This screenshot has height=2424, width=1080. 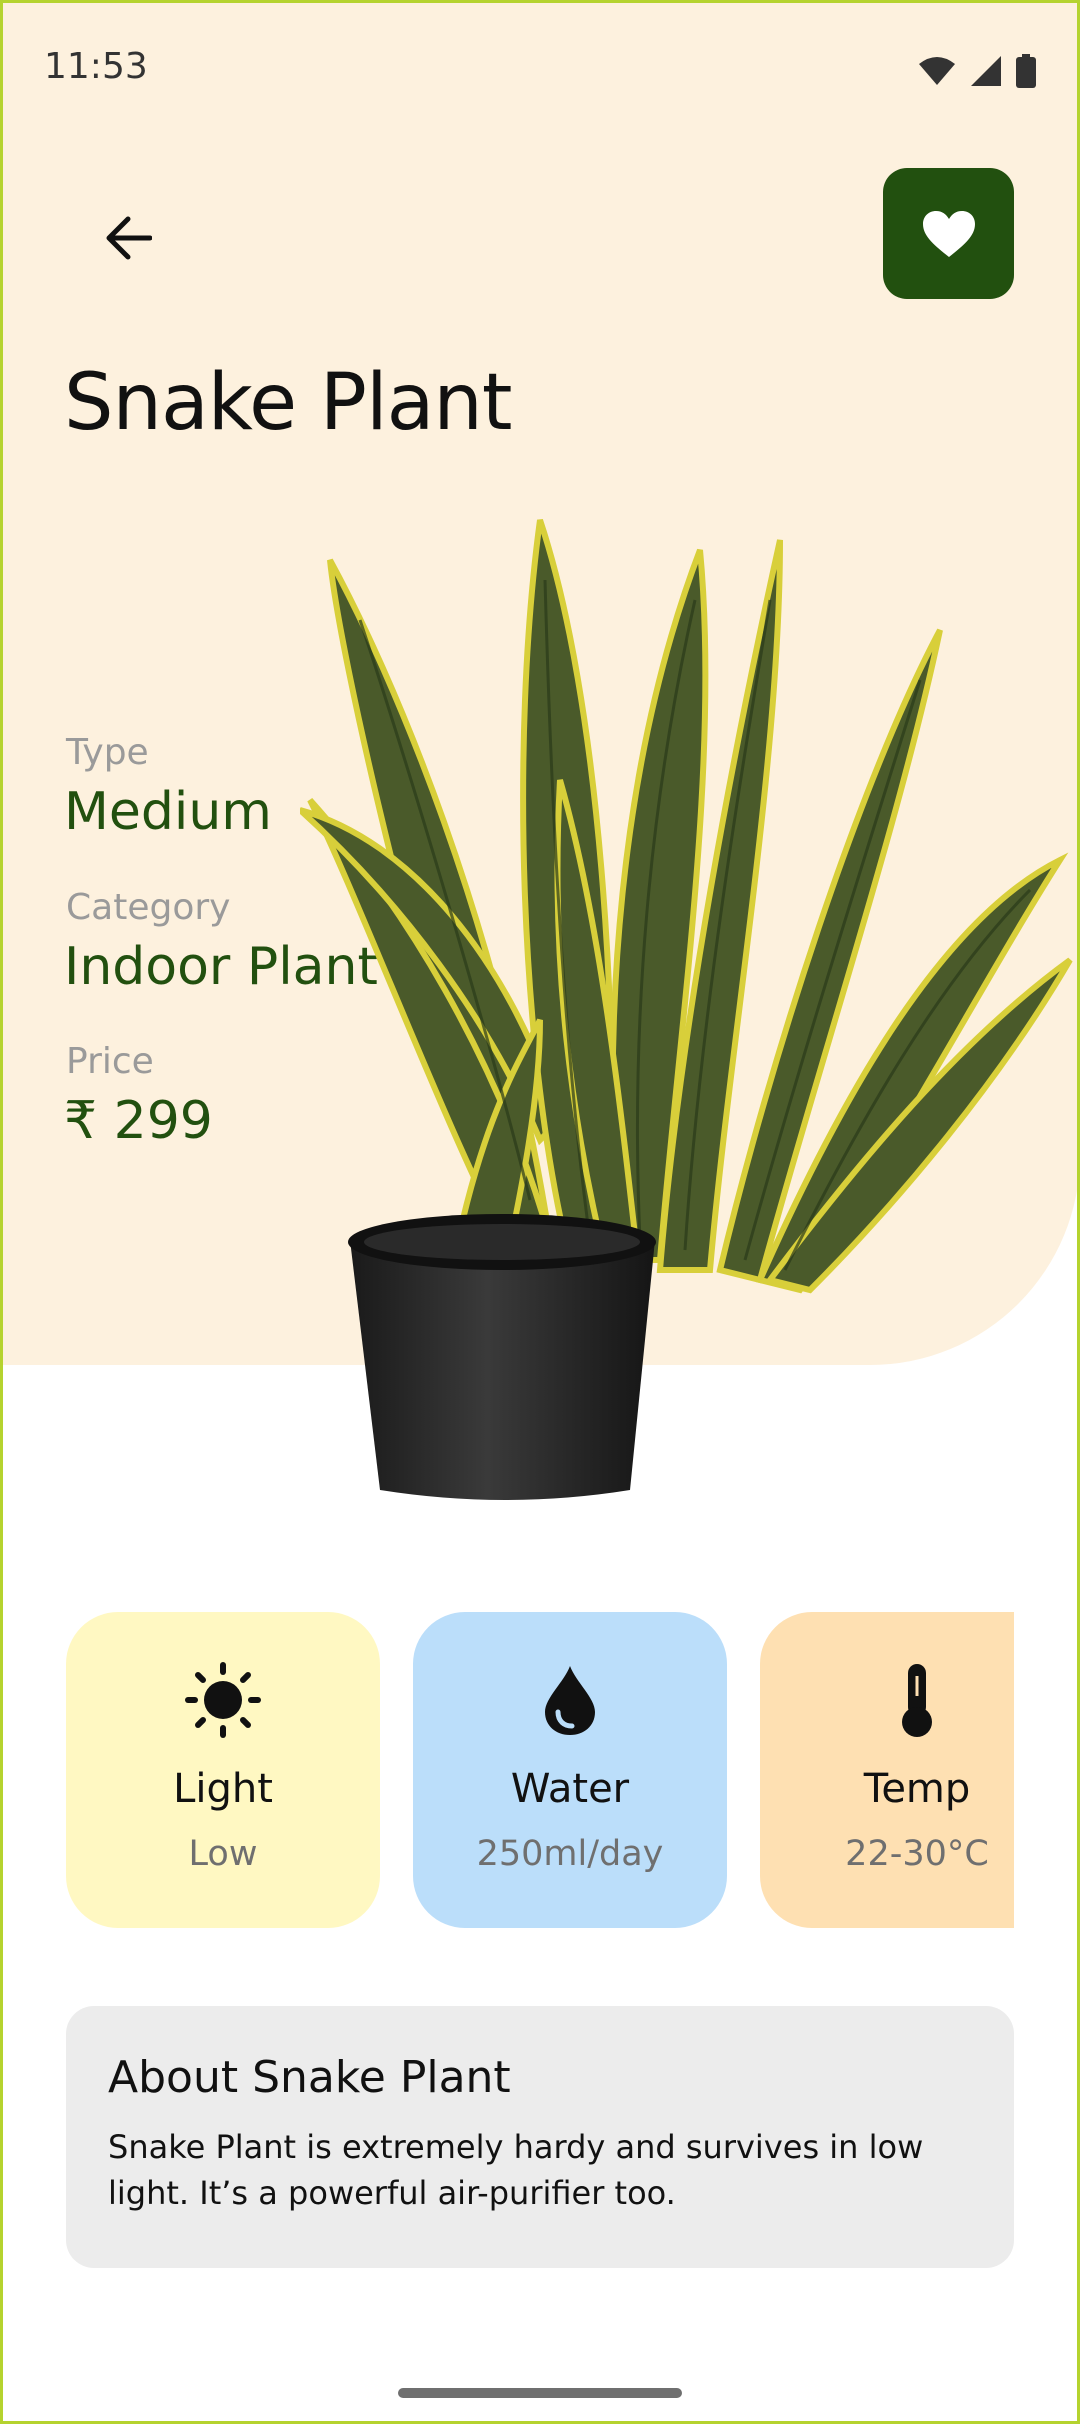 What do you see at coordinates (223, 1854) in the screenshot?
I see `light-value: Low` at bounding box center [223, 1854].